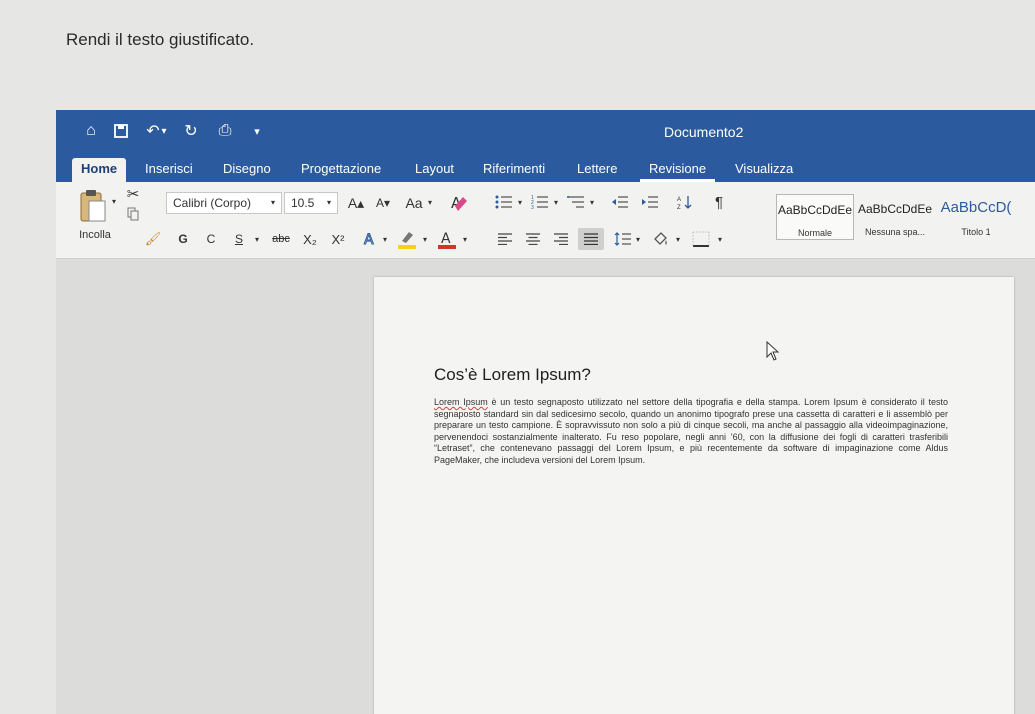 Image resolution: width=1035 pixels, height=714 pixels. Describe the element at coordinates (461, 402) in the screenshot. I see `lorem-ipsum-lead: Lorem Ipsum` at that location.